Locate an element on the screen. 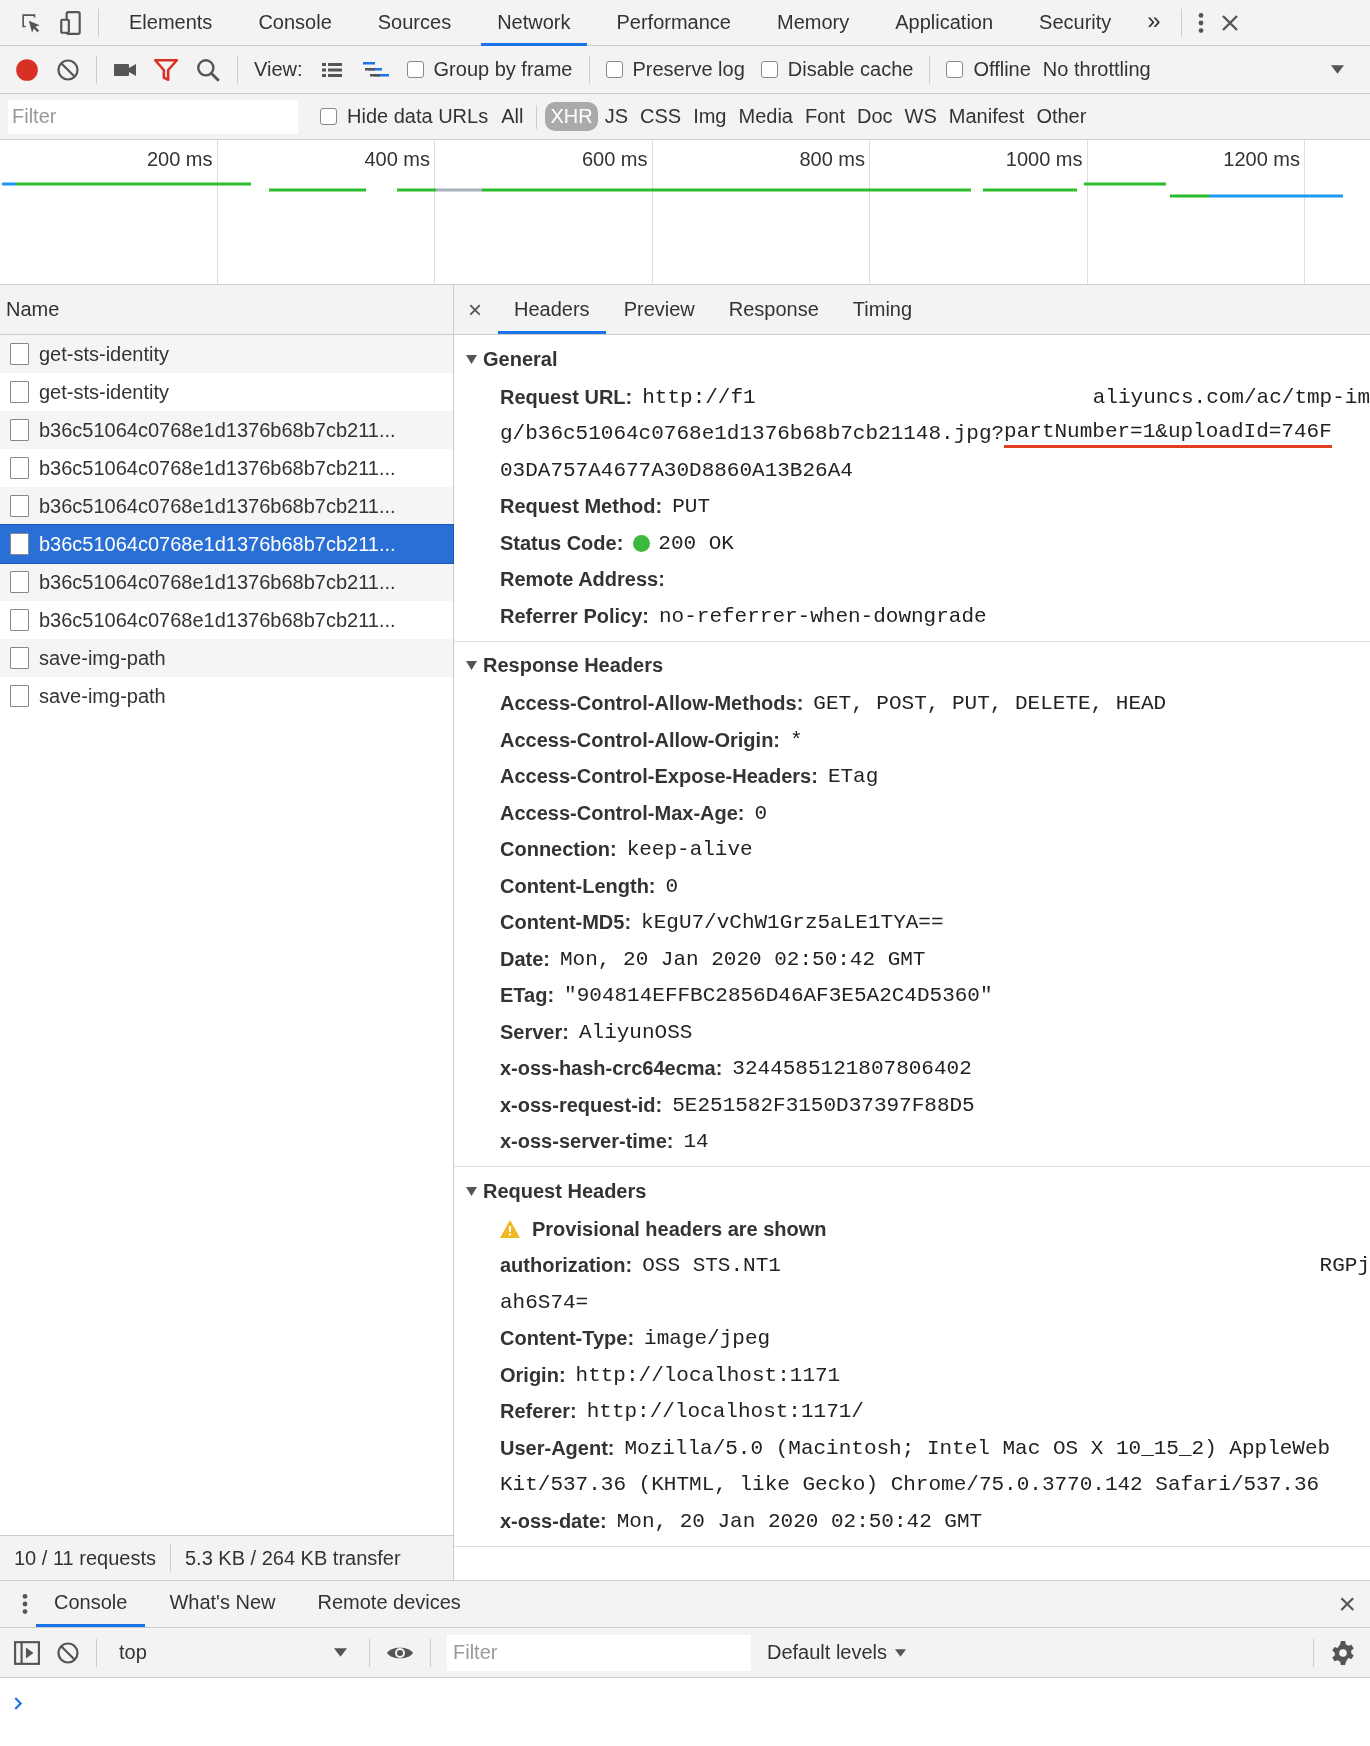 The image size is (1370, 1746). drawer-tab: What's New is located at coordinates (222, 1604).